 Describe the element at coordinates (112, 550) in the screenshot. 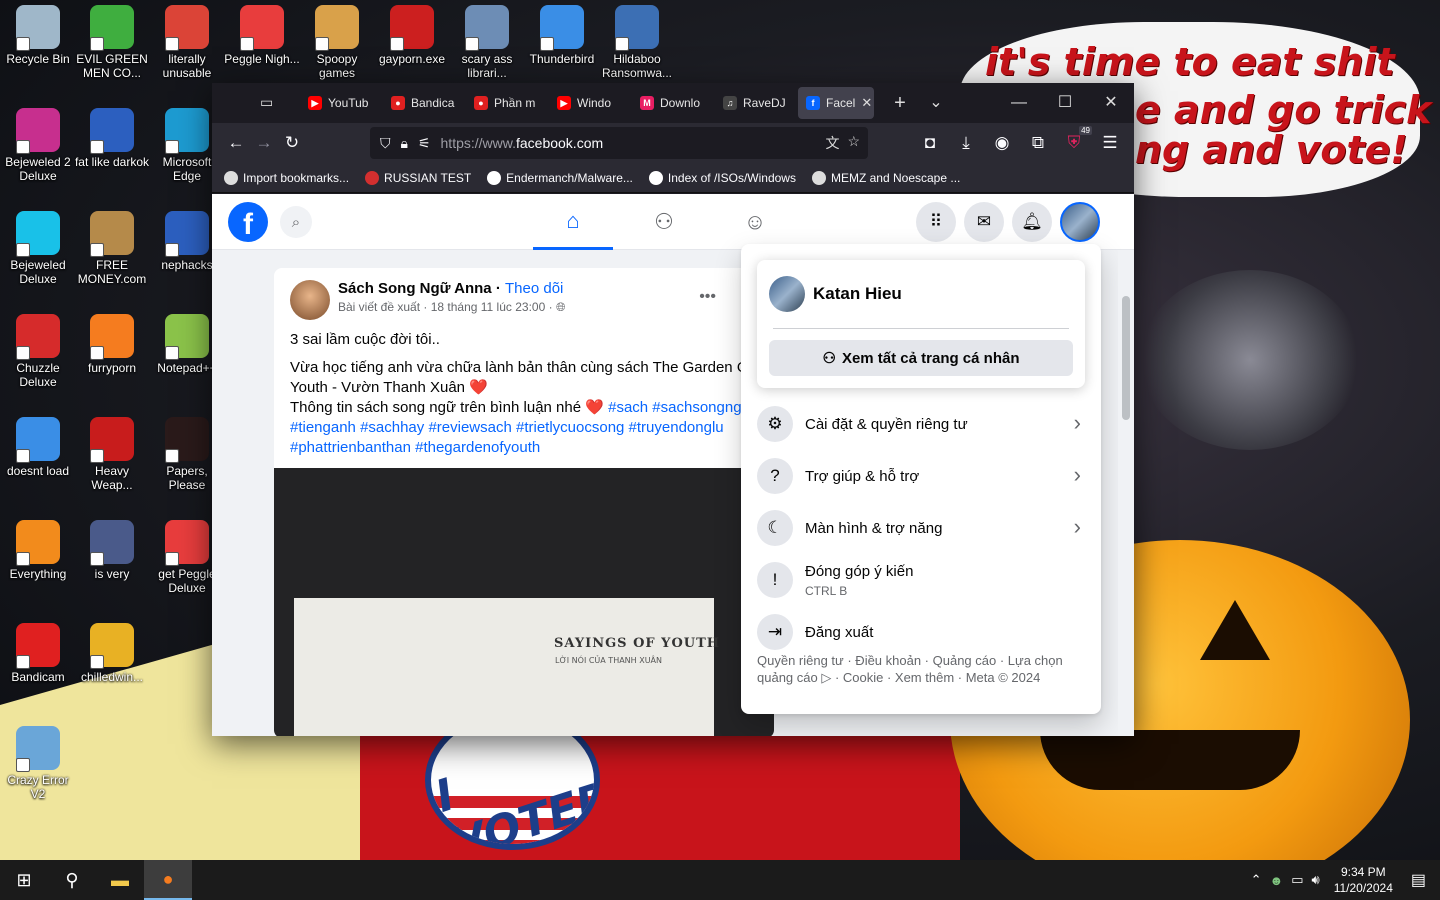

I see `desktop-icon: is very` at that location.